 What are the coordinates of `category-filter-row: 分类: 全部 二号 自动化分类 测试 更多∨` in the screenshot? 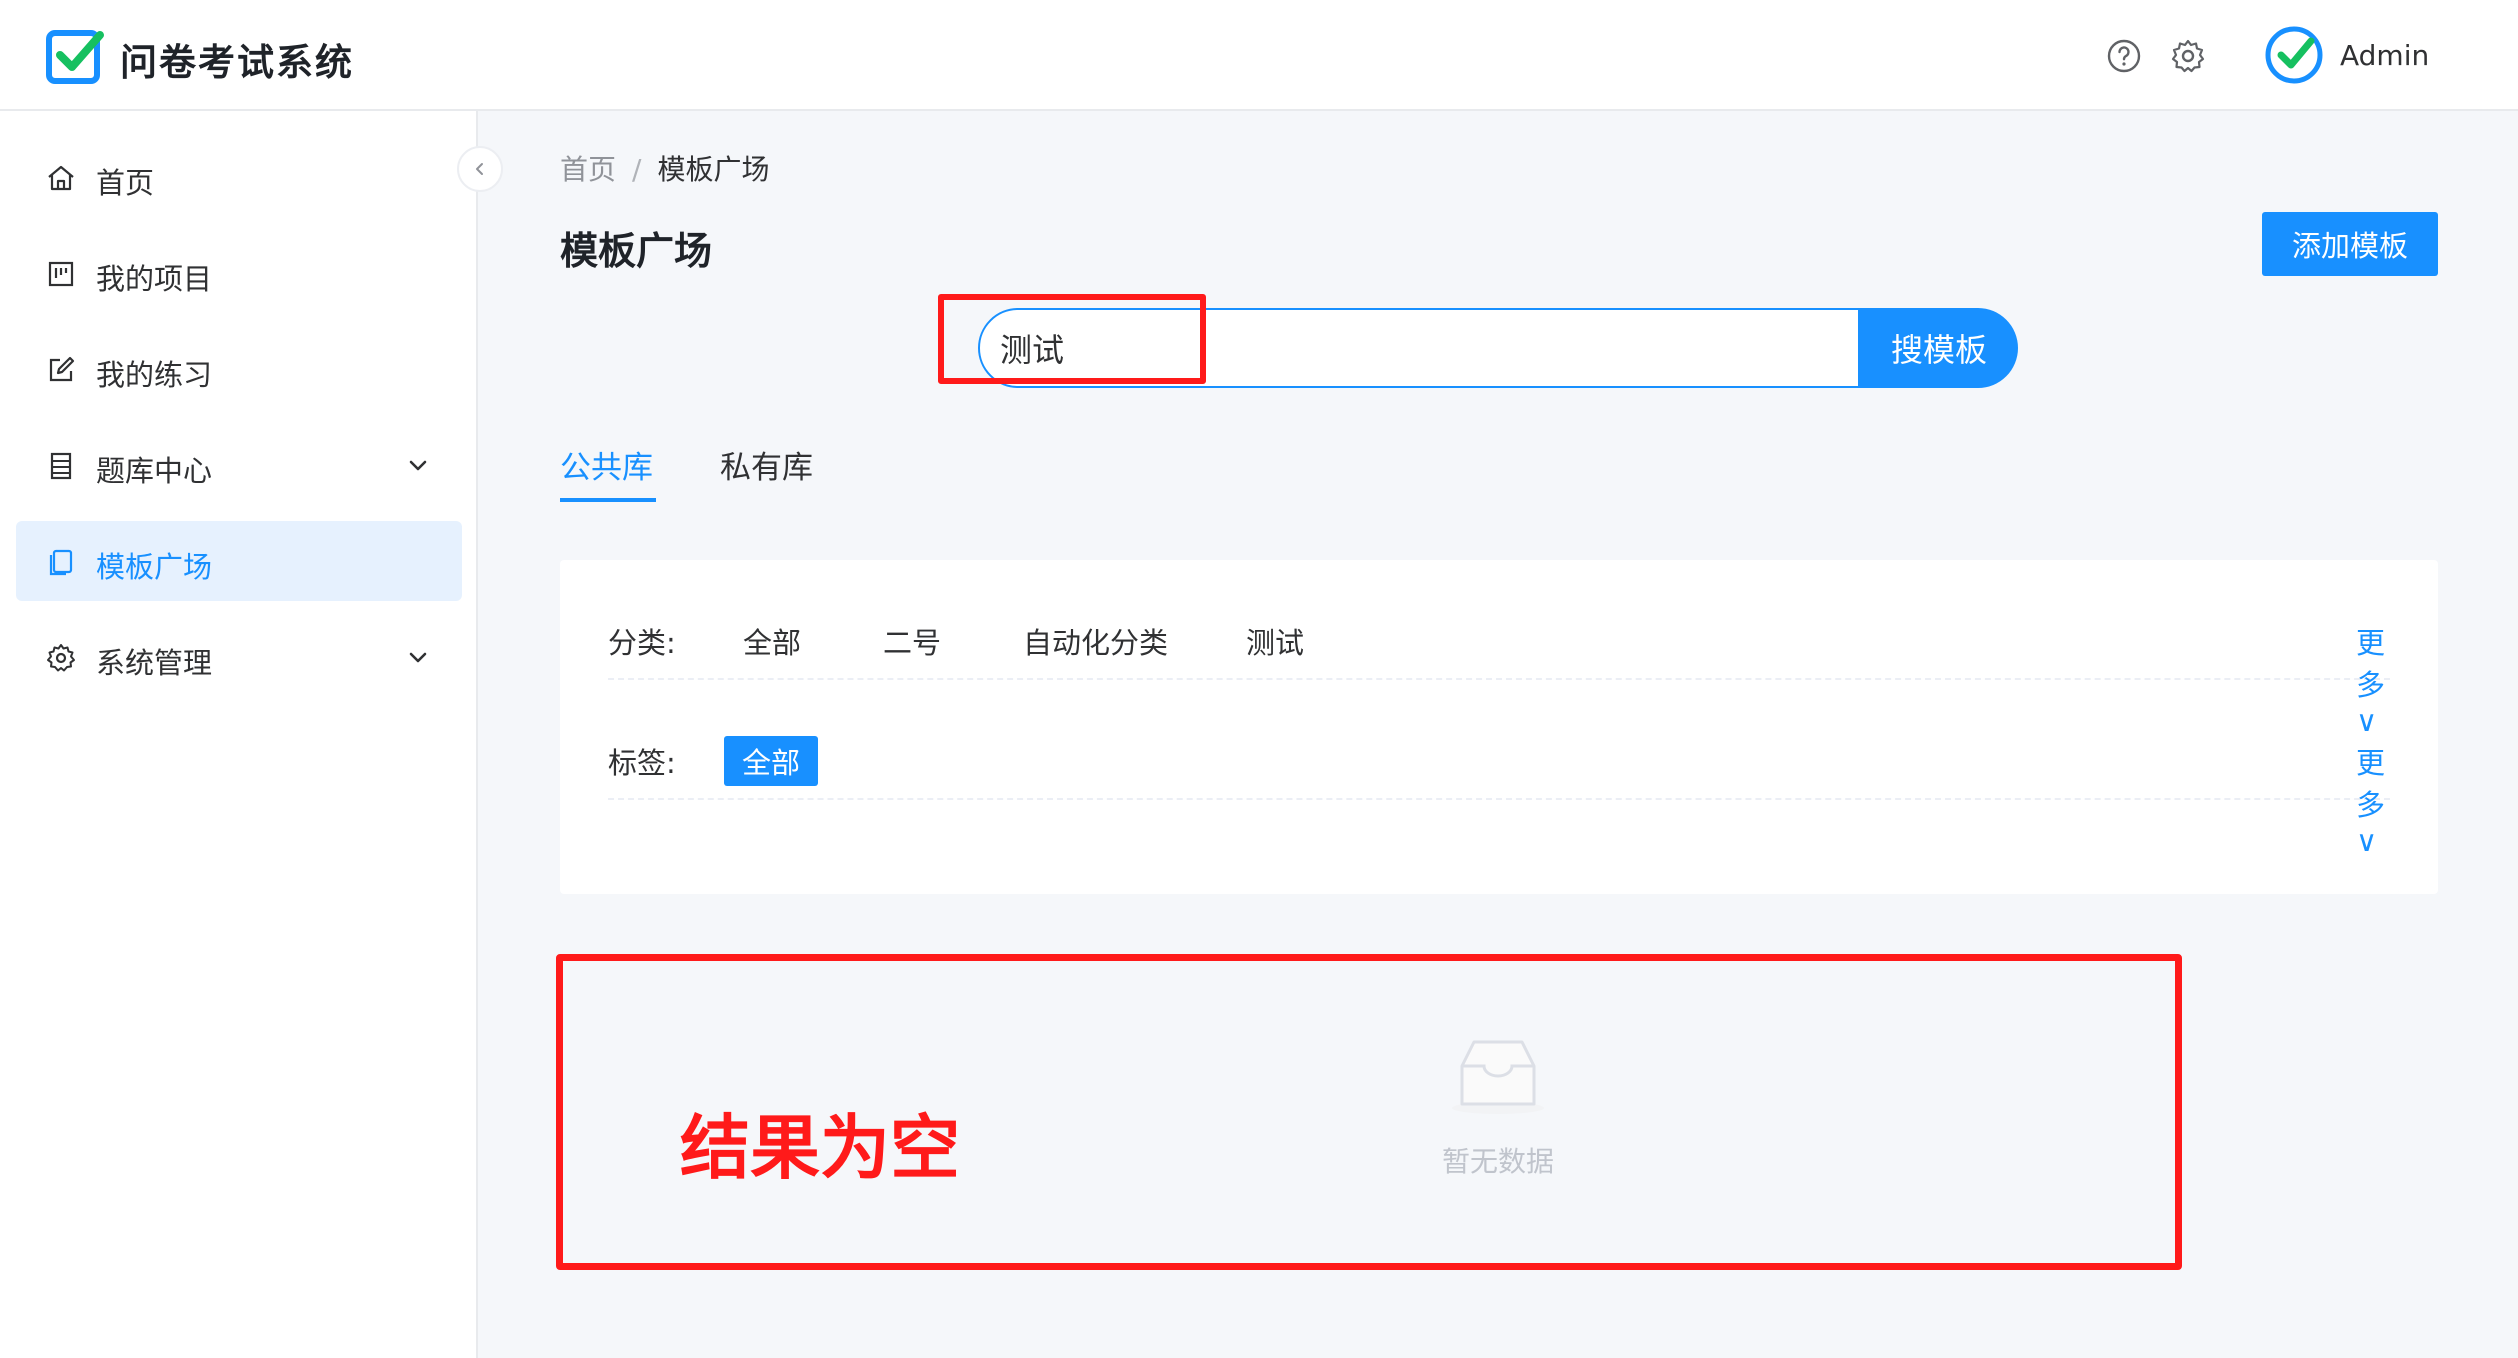 It's located at (1499, 649).